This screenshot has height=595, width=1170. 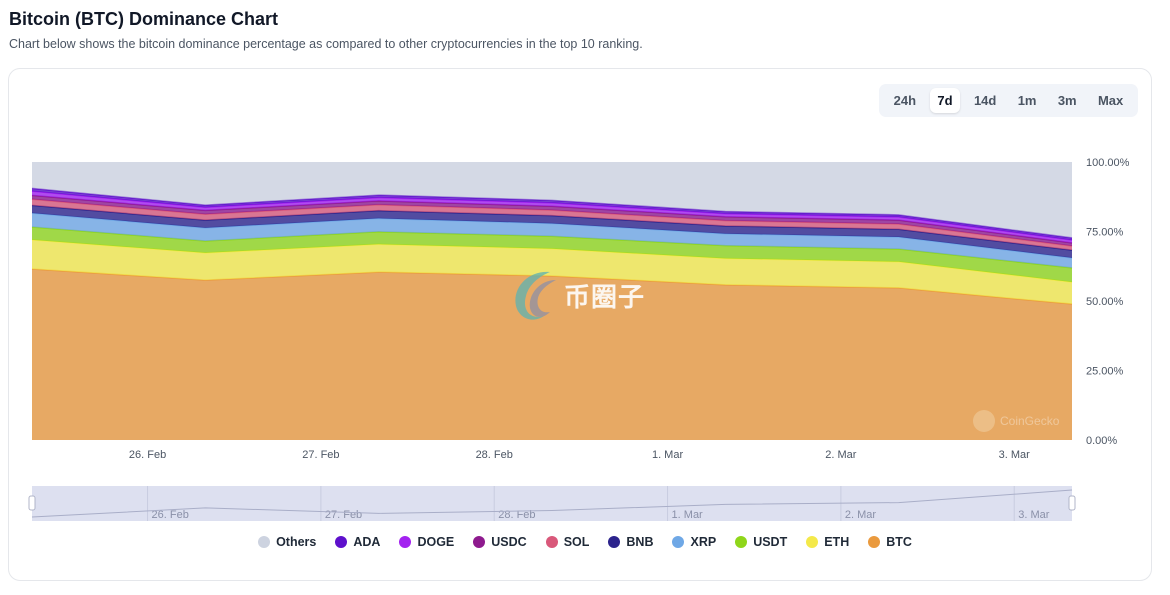 What do you see at coordinates (1105, 372) in the screenshot?
I see `y-tick-label: 25.00%` at bounding box center [1105, 372].